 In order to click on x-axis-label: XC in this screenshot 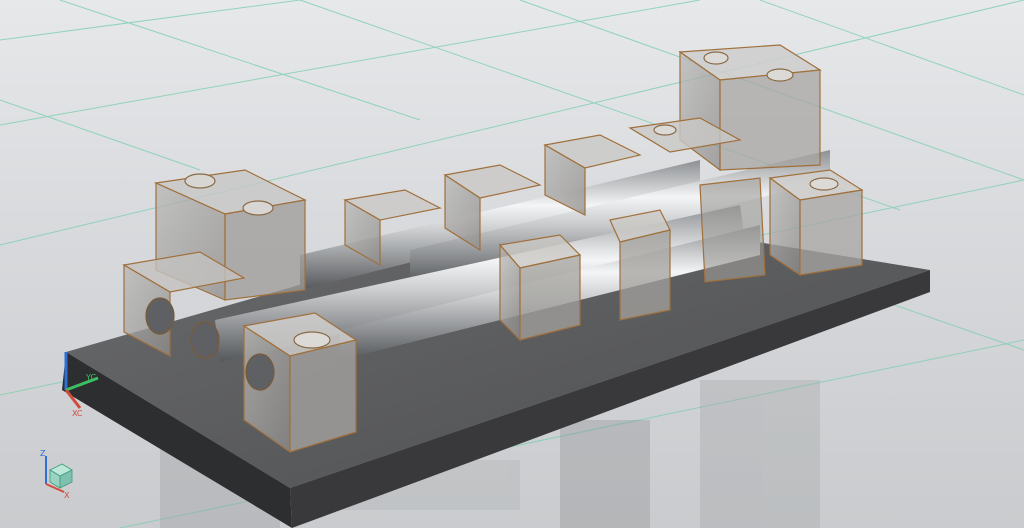, I will do `click(77, 413)`.